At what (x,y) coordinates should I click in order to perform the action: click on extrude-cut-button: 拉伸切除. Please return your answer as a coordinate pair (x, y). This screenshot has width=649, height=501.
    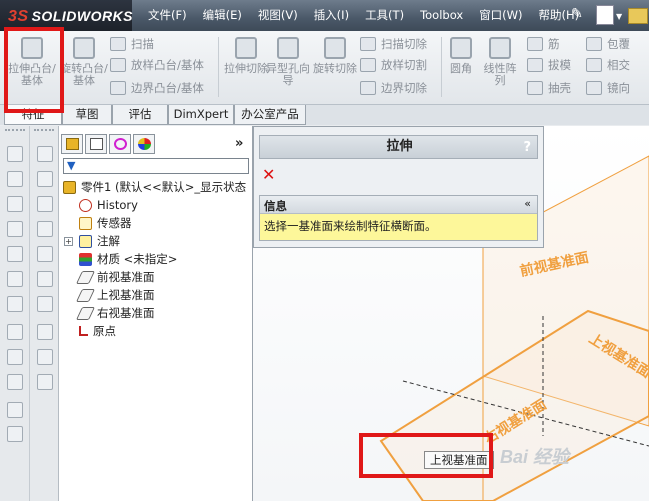
    Looking at the image, I should click on (246, 68).